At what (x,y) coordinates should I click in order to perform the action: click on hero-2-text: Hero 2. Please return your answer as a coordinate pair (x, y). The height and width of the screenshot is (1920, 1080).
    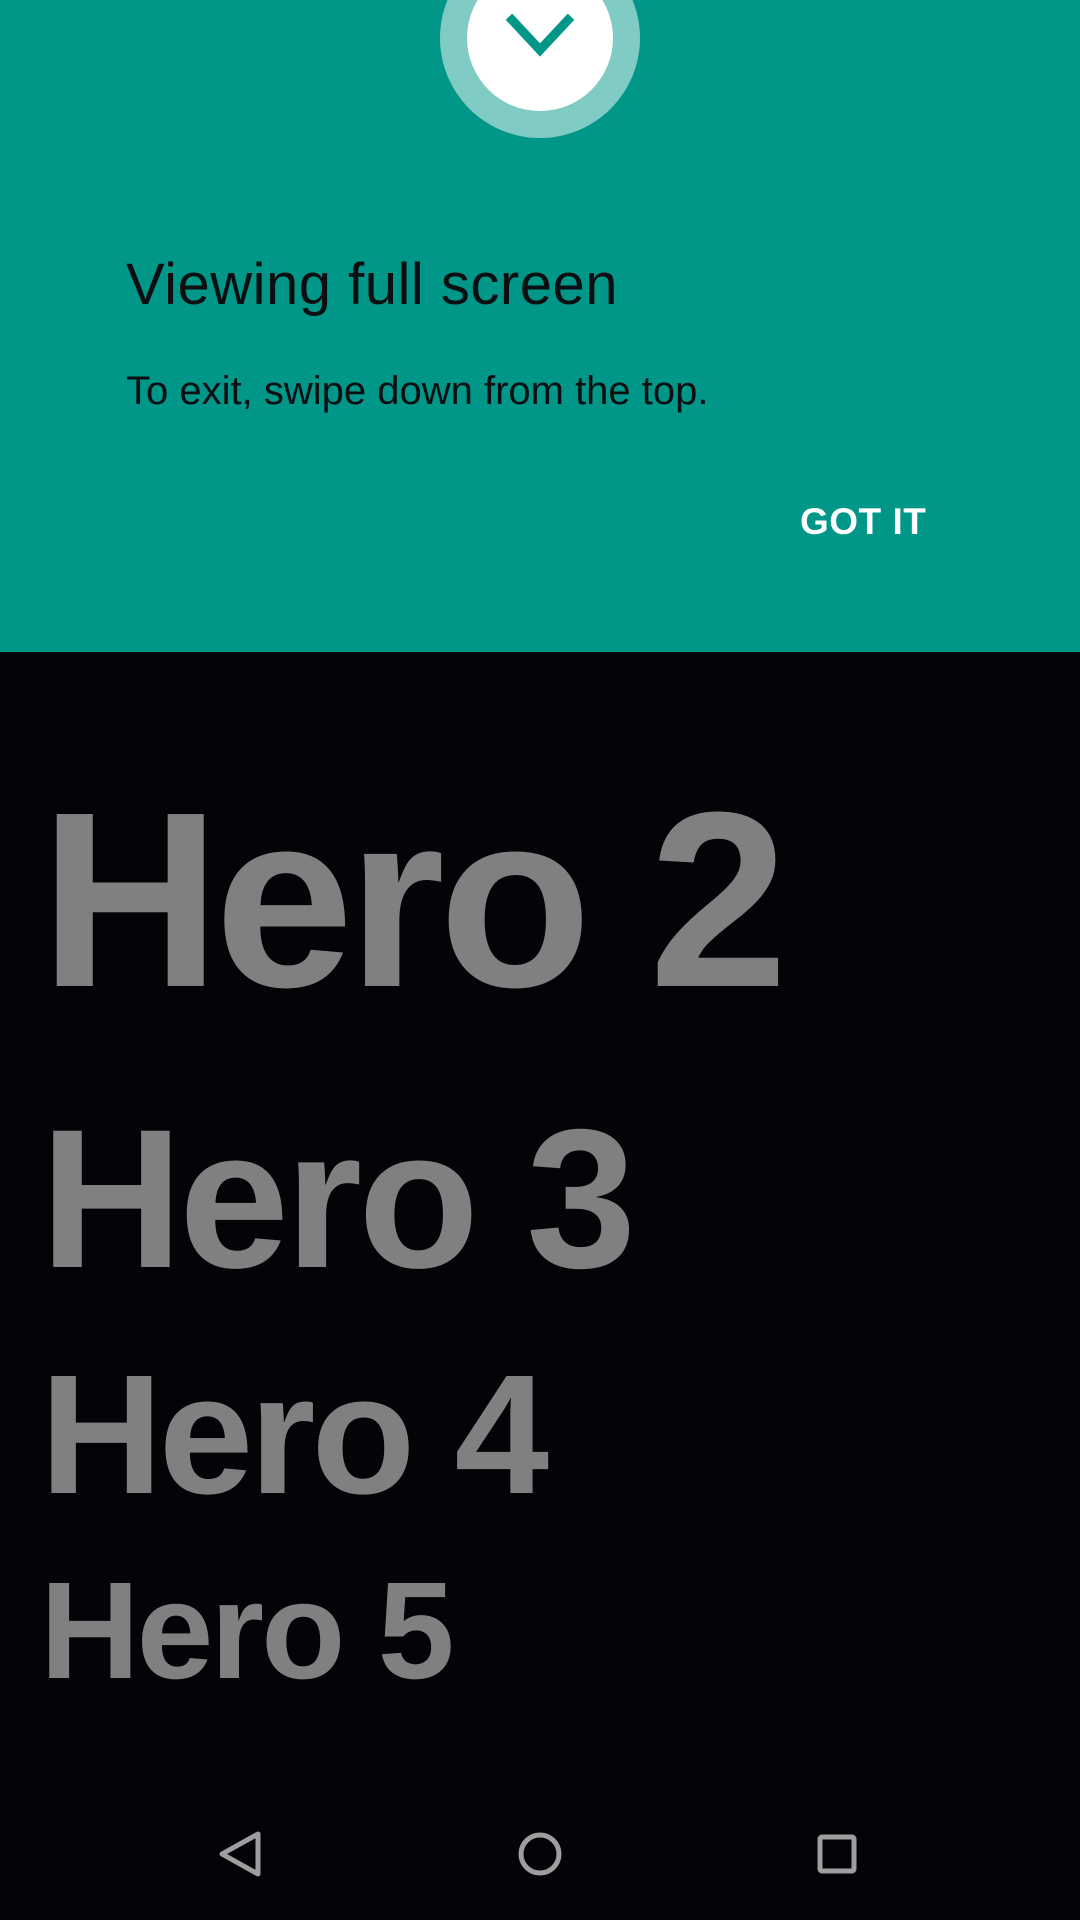
    Looking at the image, I should click on (414, 899).